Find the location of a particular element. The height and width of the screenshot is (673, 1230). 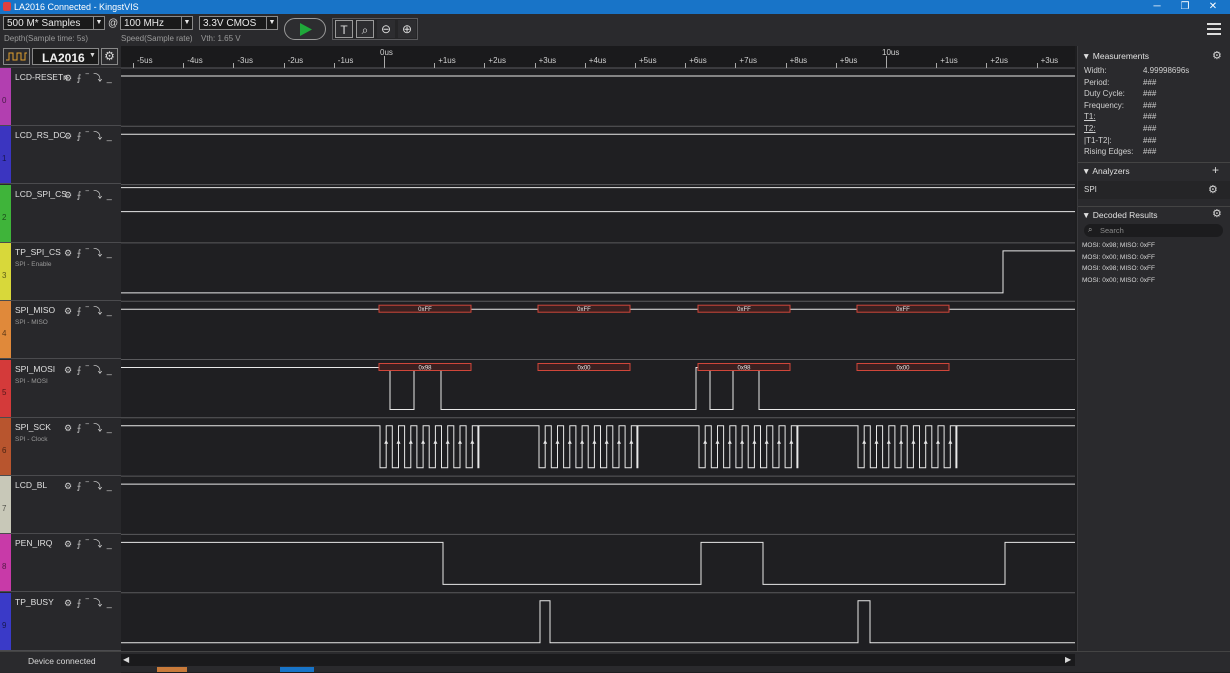

text-tool-icon: T is located at coordinates (344, 29).